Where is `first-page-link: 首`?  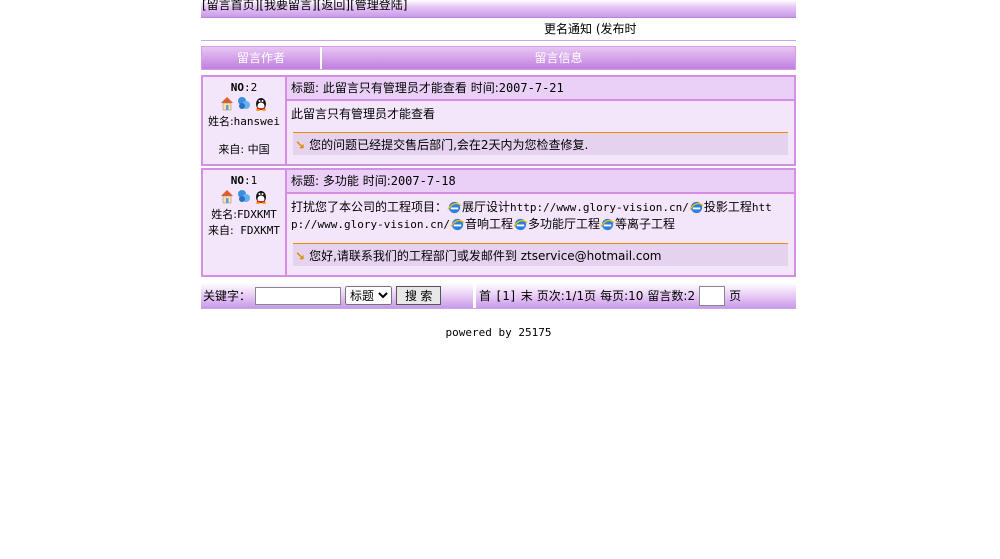 first-page-link: 首 is located at coordinates (485, 295).